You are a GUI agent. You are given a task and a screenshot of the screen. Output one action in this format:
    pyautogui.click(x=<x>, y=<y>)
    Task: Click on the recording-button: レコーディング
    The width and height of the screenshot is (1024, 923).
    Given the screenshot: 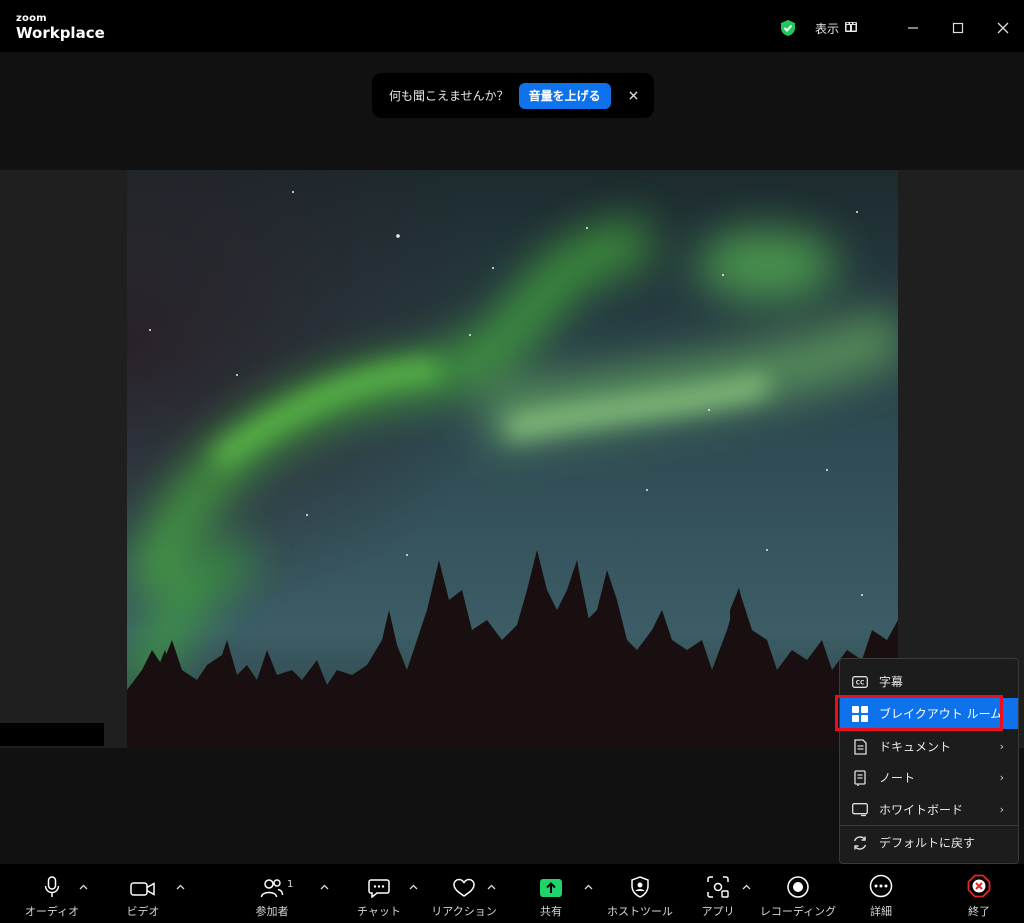 What is the action you would take?
    pyautogui.click(x=798, y=893)
    